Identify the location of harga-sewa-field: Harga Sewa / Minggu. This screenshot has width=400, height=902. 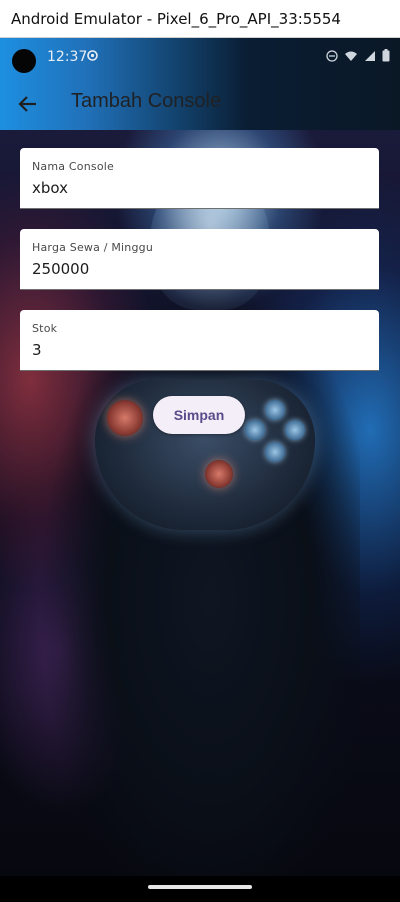
(199, 259).